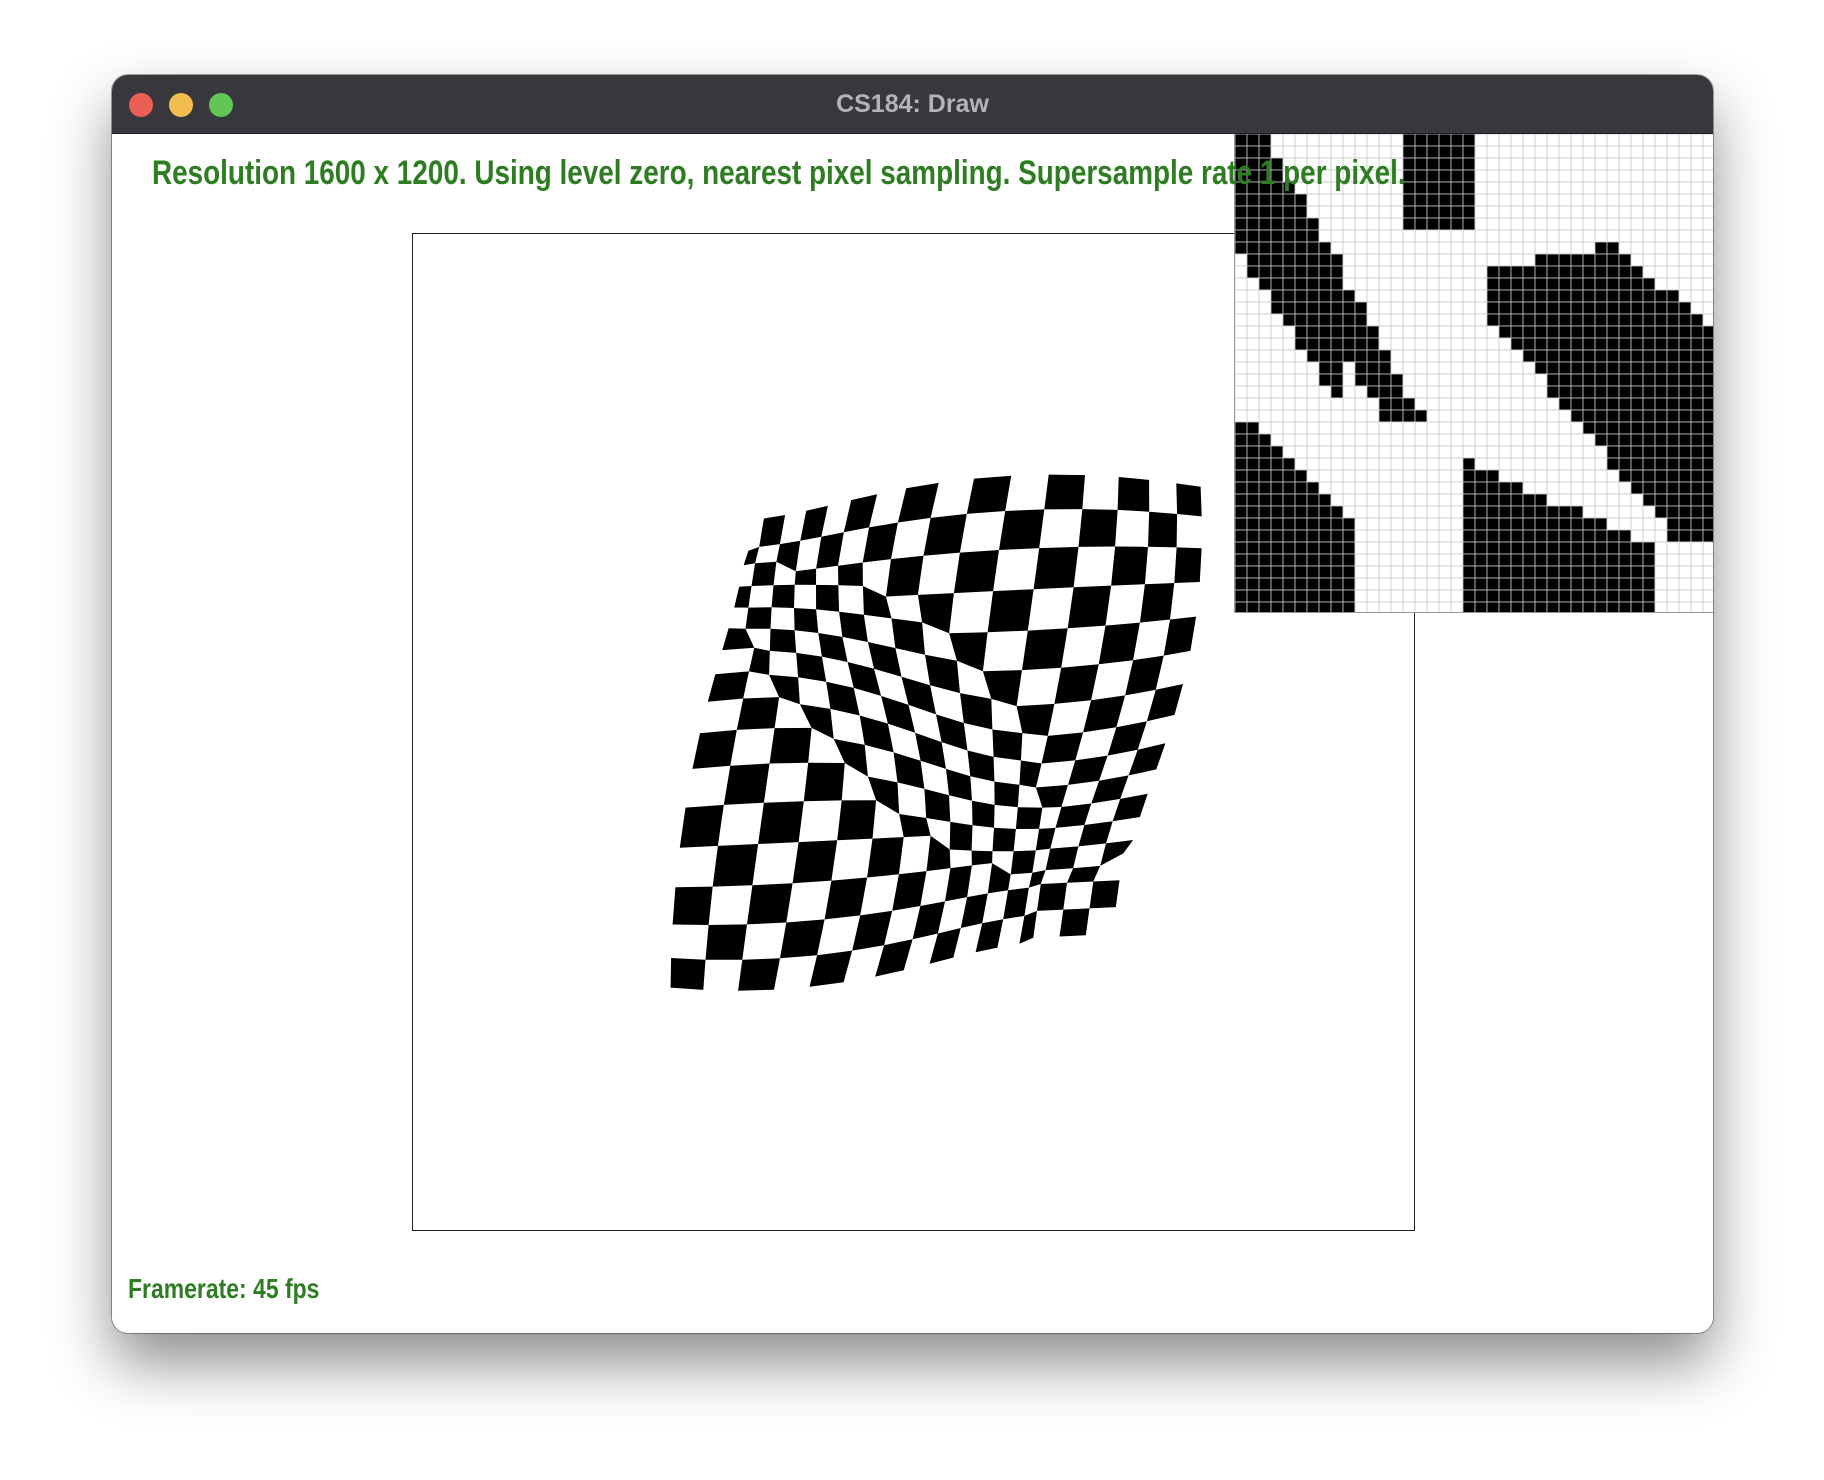 This screenshot has width=1824, height=1480. I want to click on warped-checkerboard-texture, so click(936, 732).